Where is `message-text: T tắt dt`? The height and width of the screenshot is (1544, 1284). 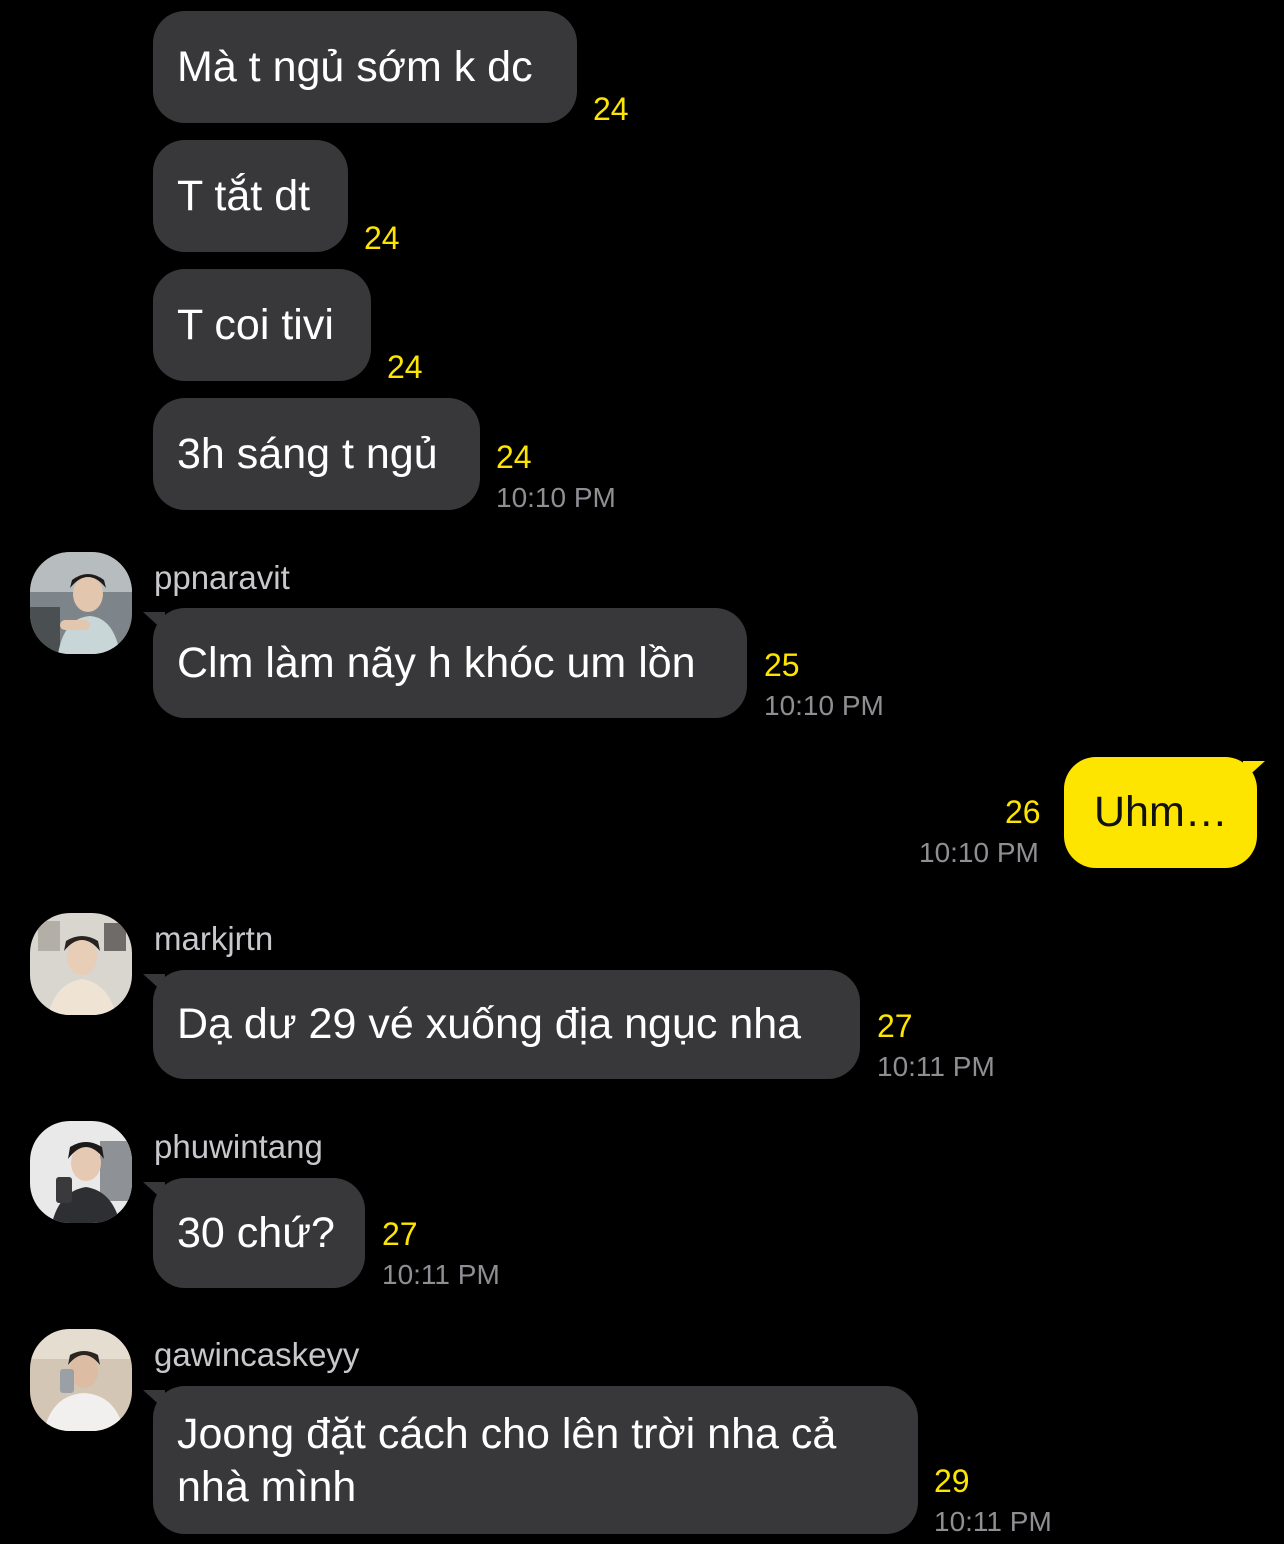 message-text: T tắt dt is located at coordinates (244, 195).